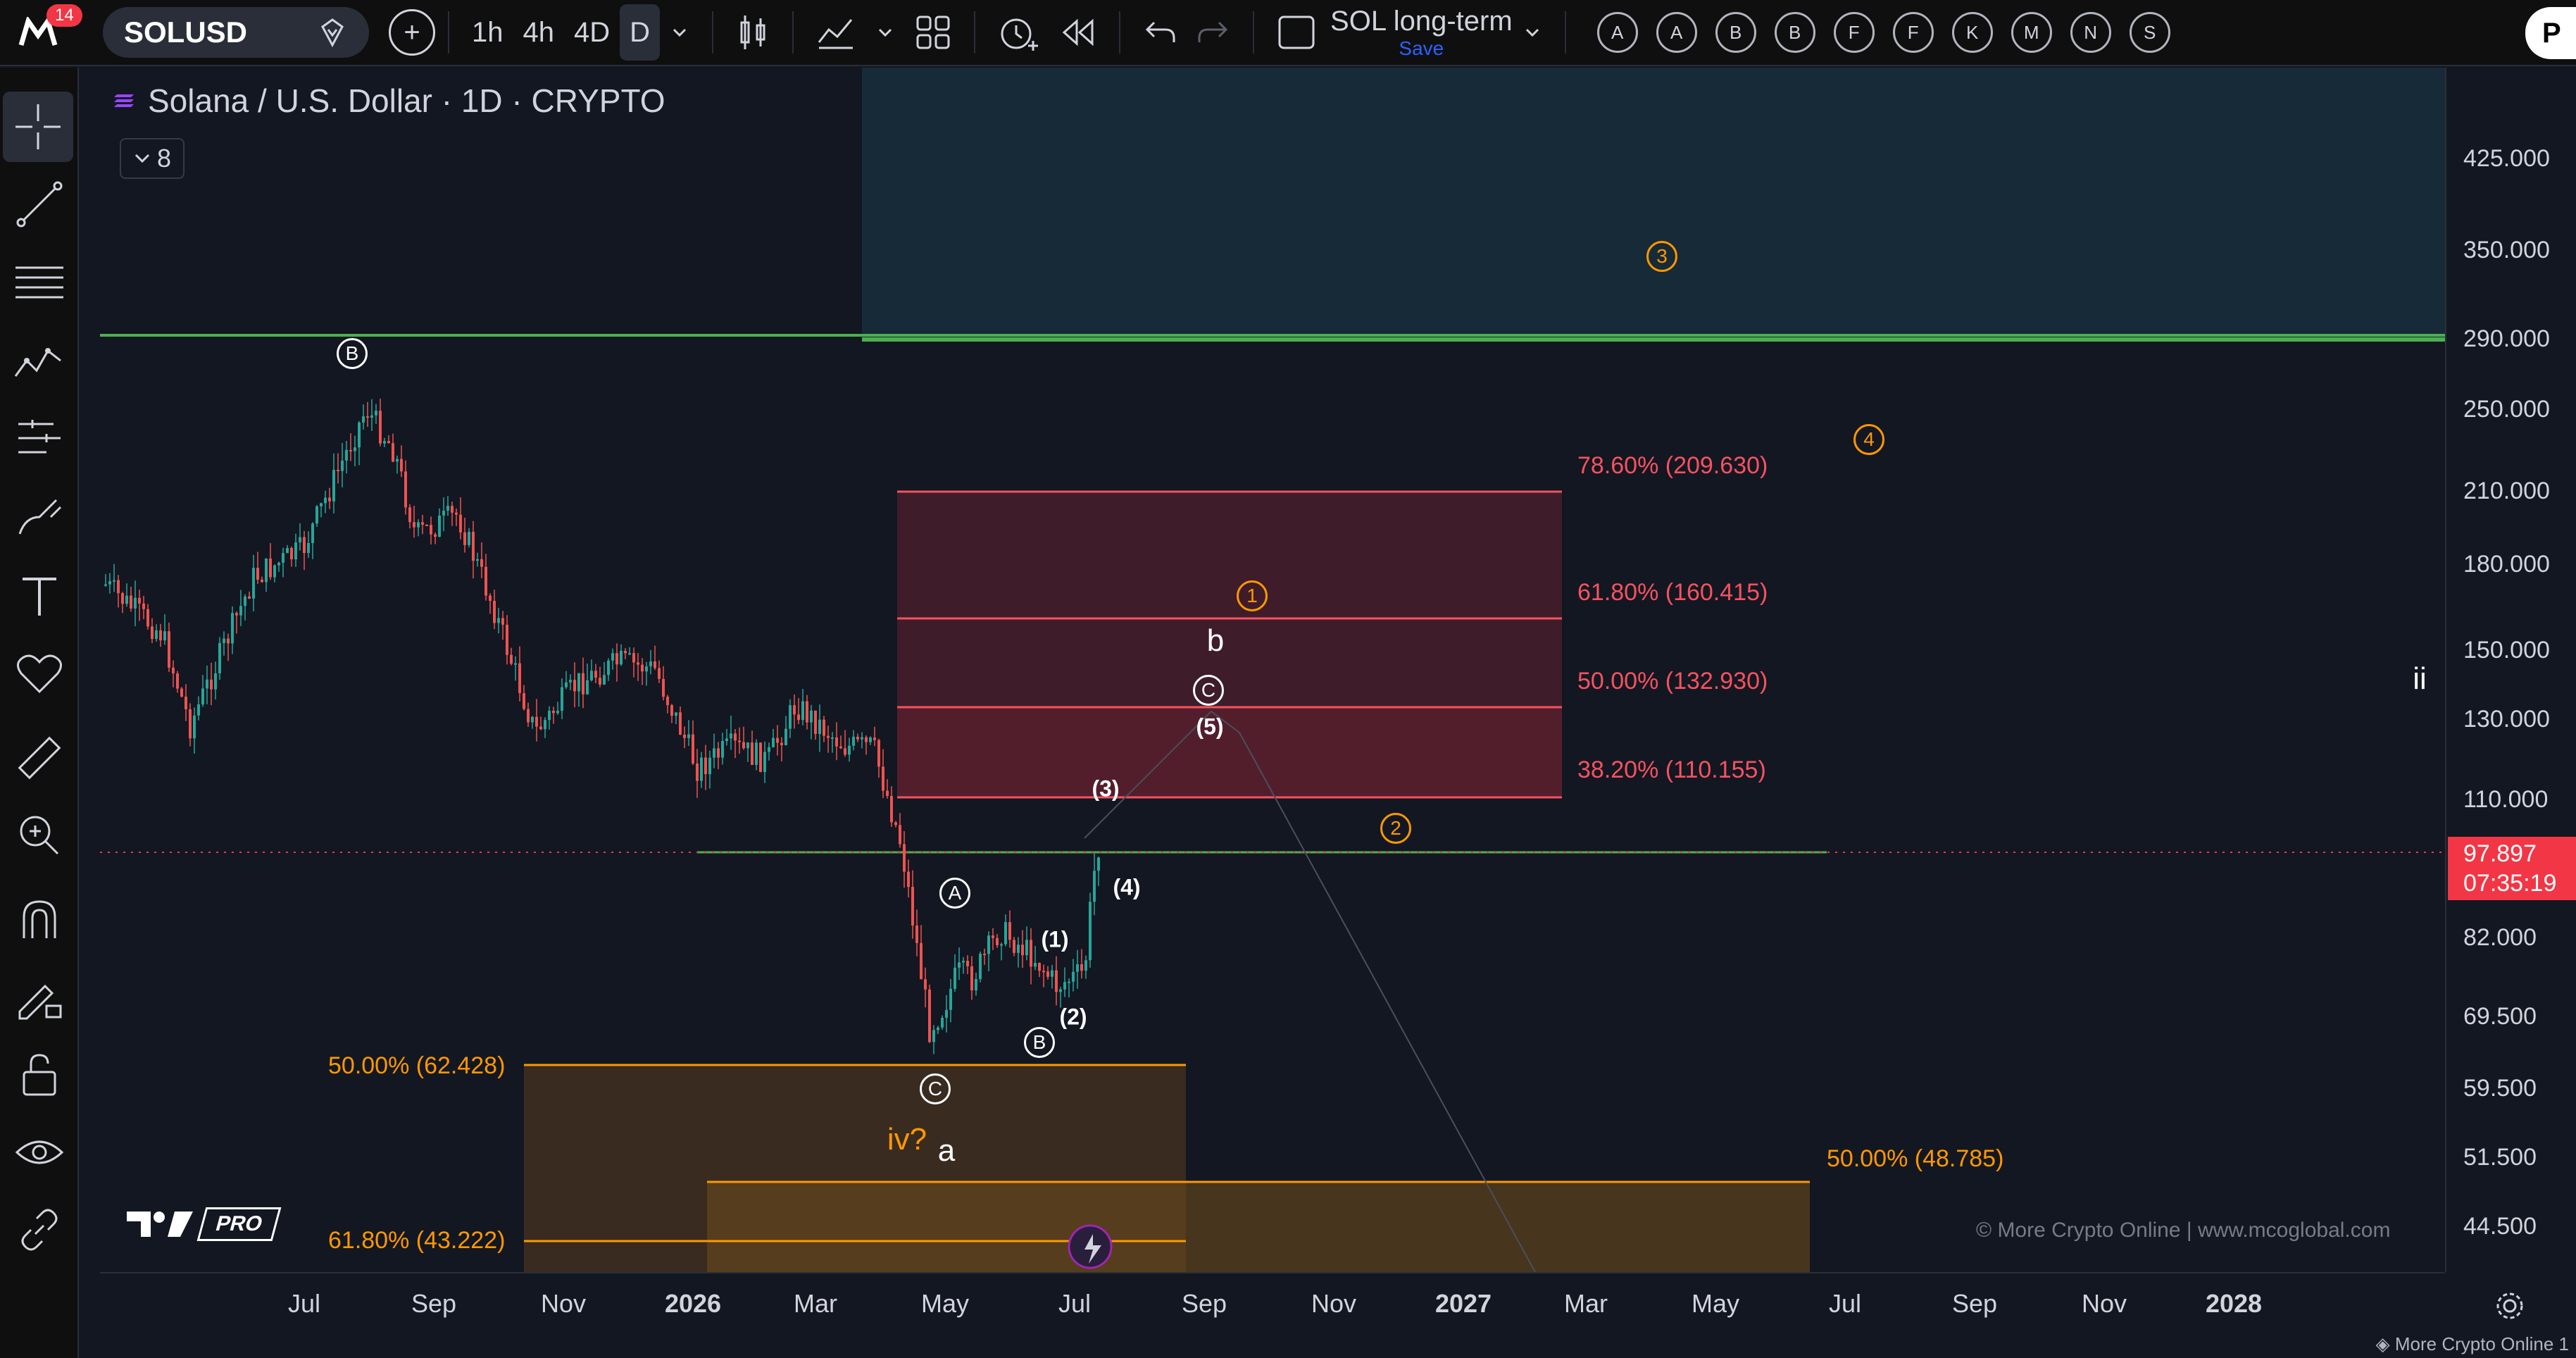 Image resolution: width=2576 pixels, height=1358 pixels. What do you see at coordinates (1395, 829) in the screenshot?
I see `wave-orange-2: 2` at bounding box center [1395, 829].